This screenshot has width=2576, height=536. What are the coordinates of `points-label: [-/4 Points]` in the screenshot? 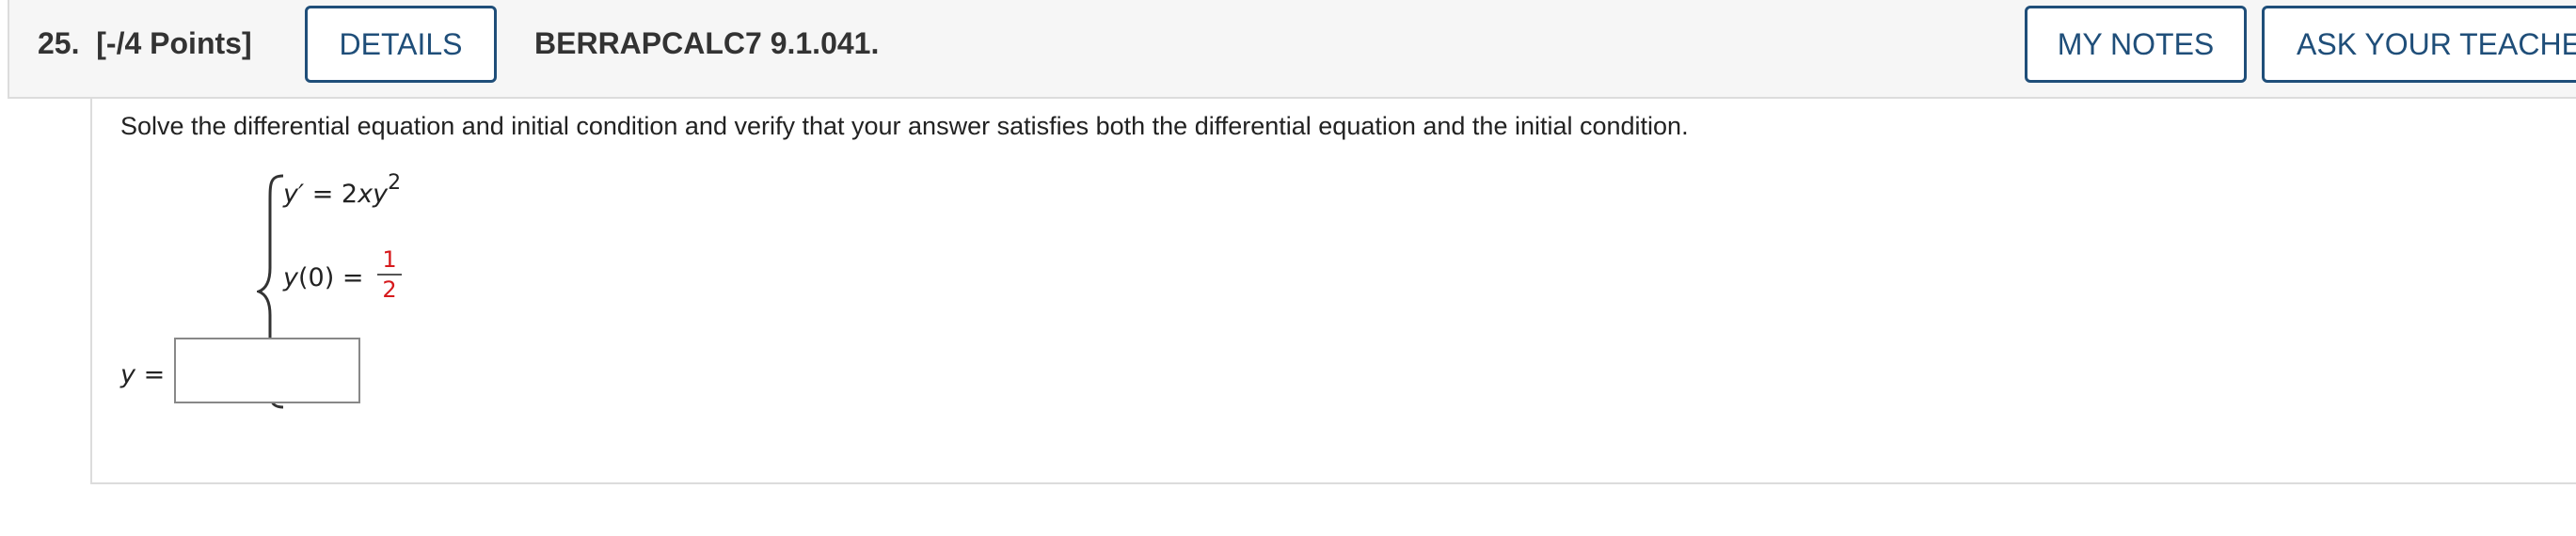 It's located at (174, 43).